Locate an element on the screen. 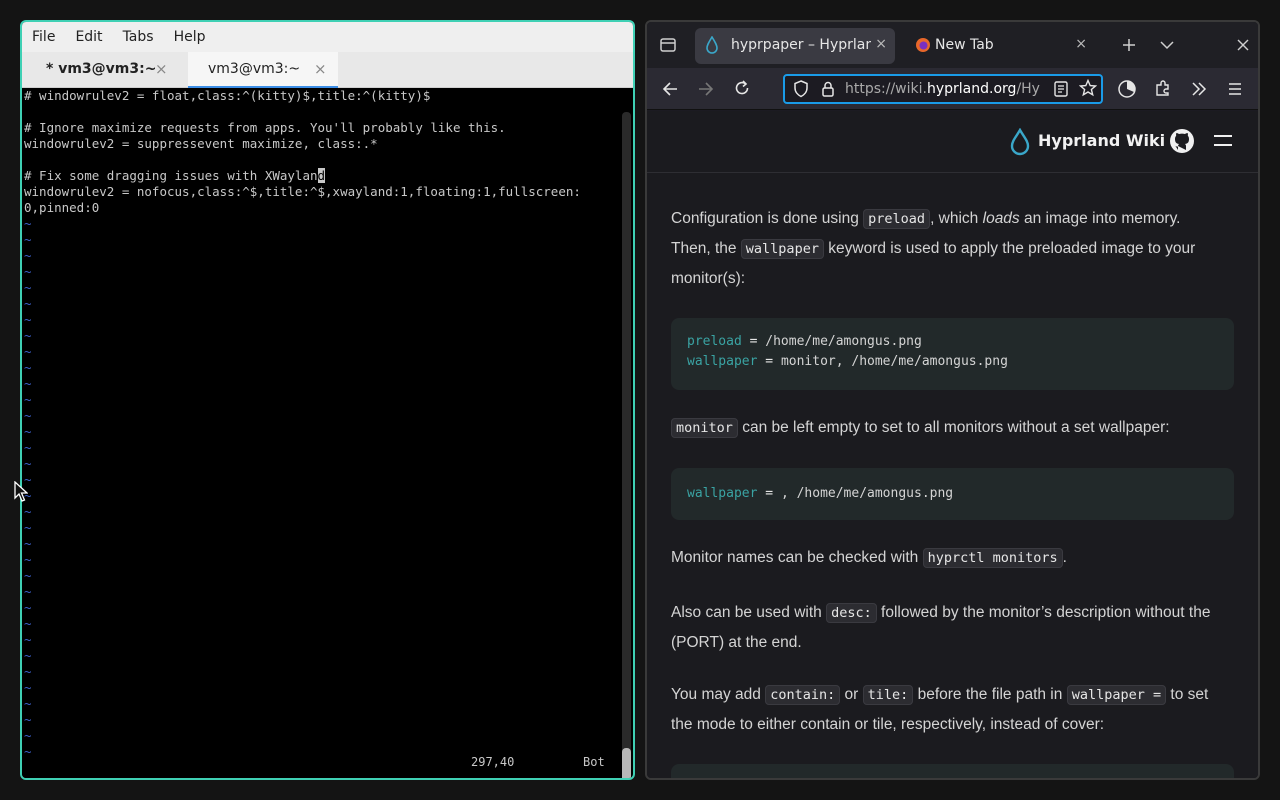 Image resolution: width=1280 pixels, height=800 pixels. back-arrow-icon is located at coordinates (670, 89).